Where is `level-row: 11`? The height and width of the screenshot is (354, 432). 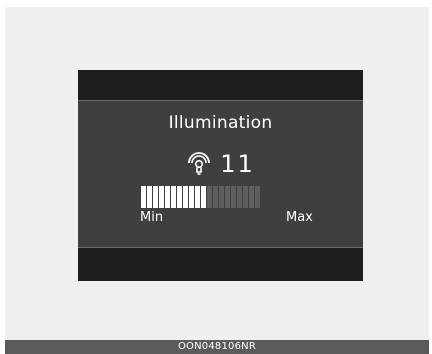
level-row: 11 is located at coordinates (220, 164).